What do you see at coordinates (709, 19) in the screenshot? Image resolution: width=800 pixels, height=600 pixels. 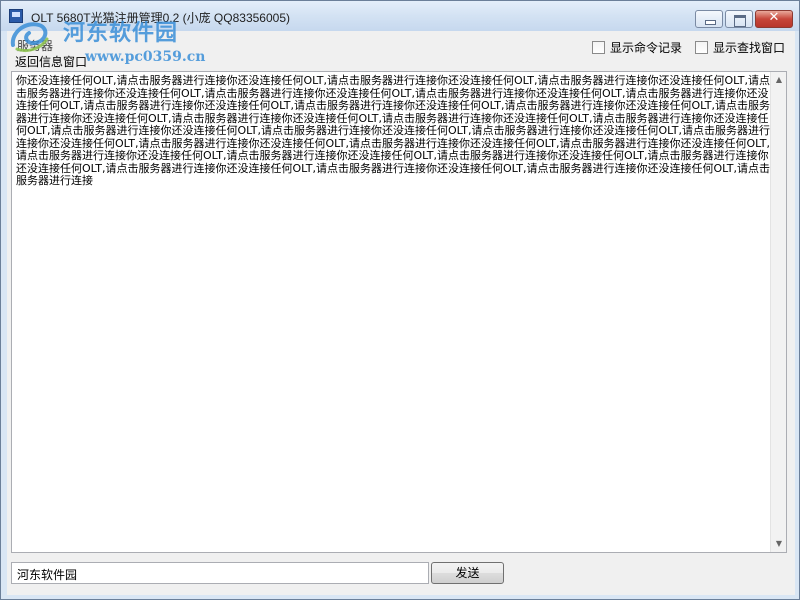 I see `minimize-button` at bounding box center [709, 19].